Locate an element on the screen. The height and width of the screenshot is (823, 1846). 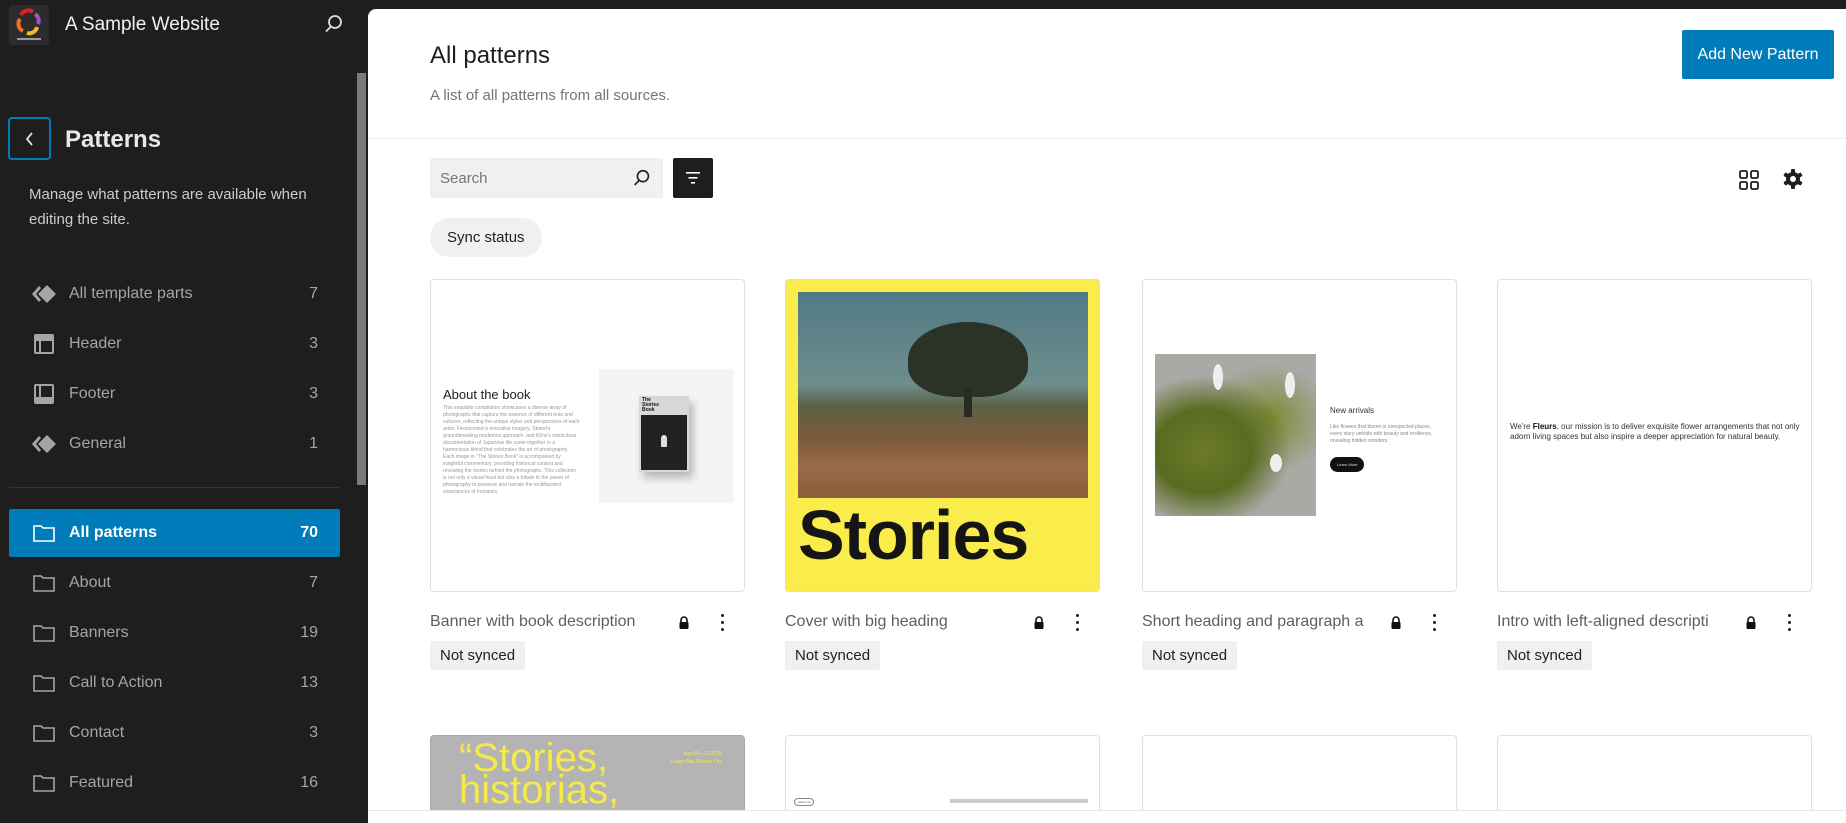
sidebar-item-all-template-parts: All template parts 7 is located at coordinates (174, 294).